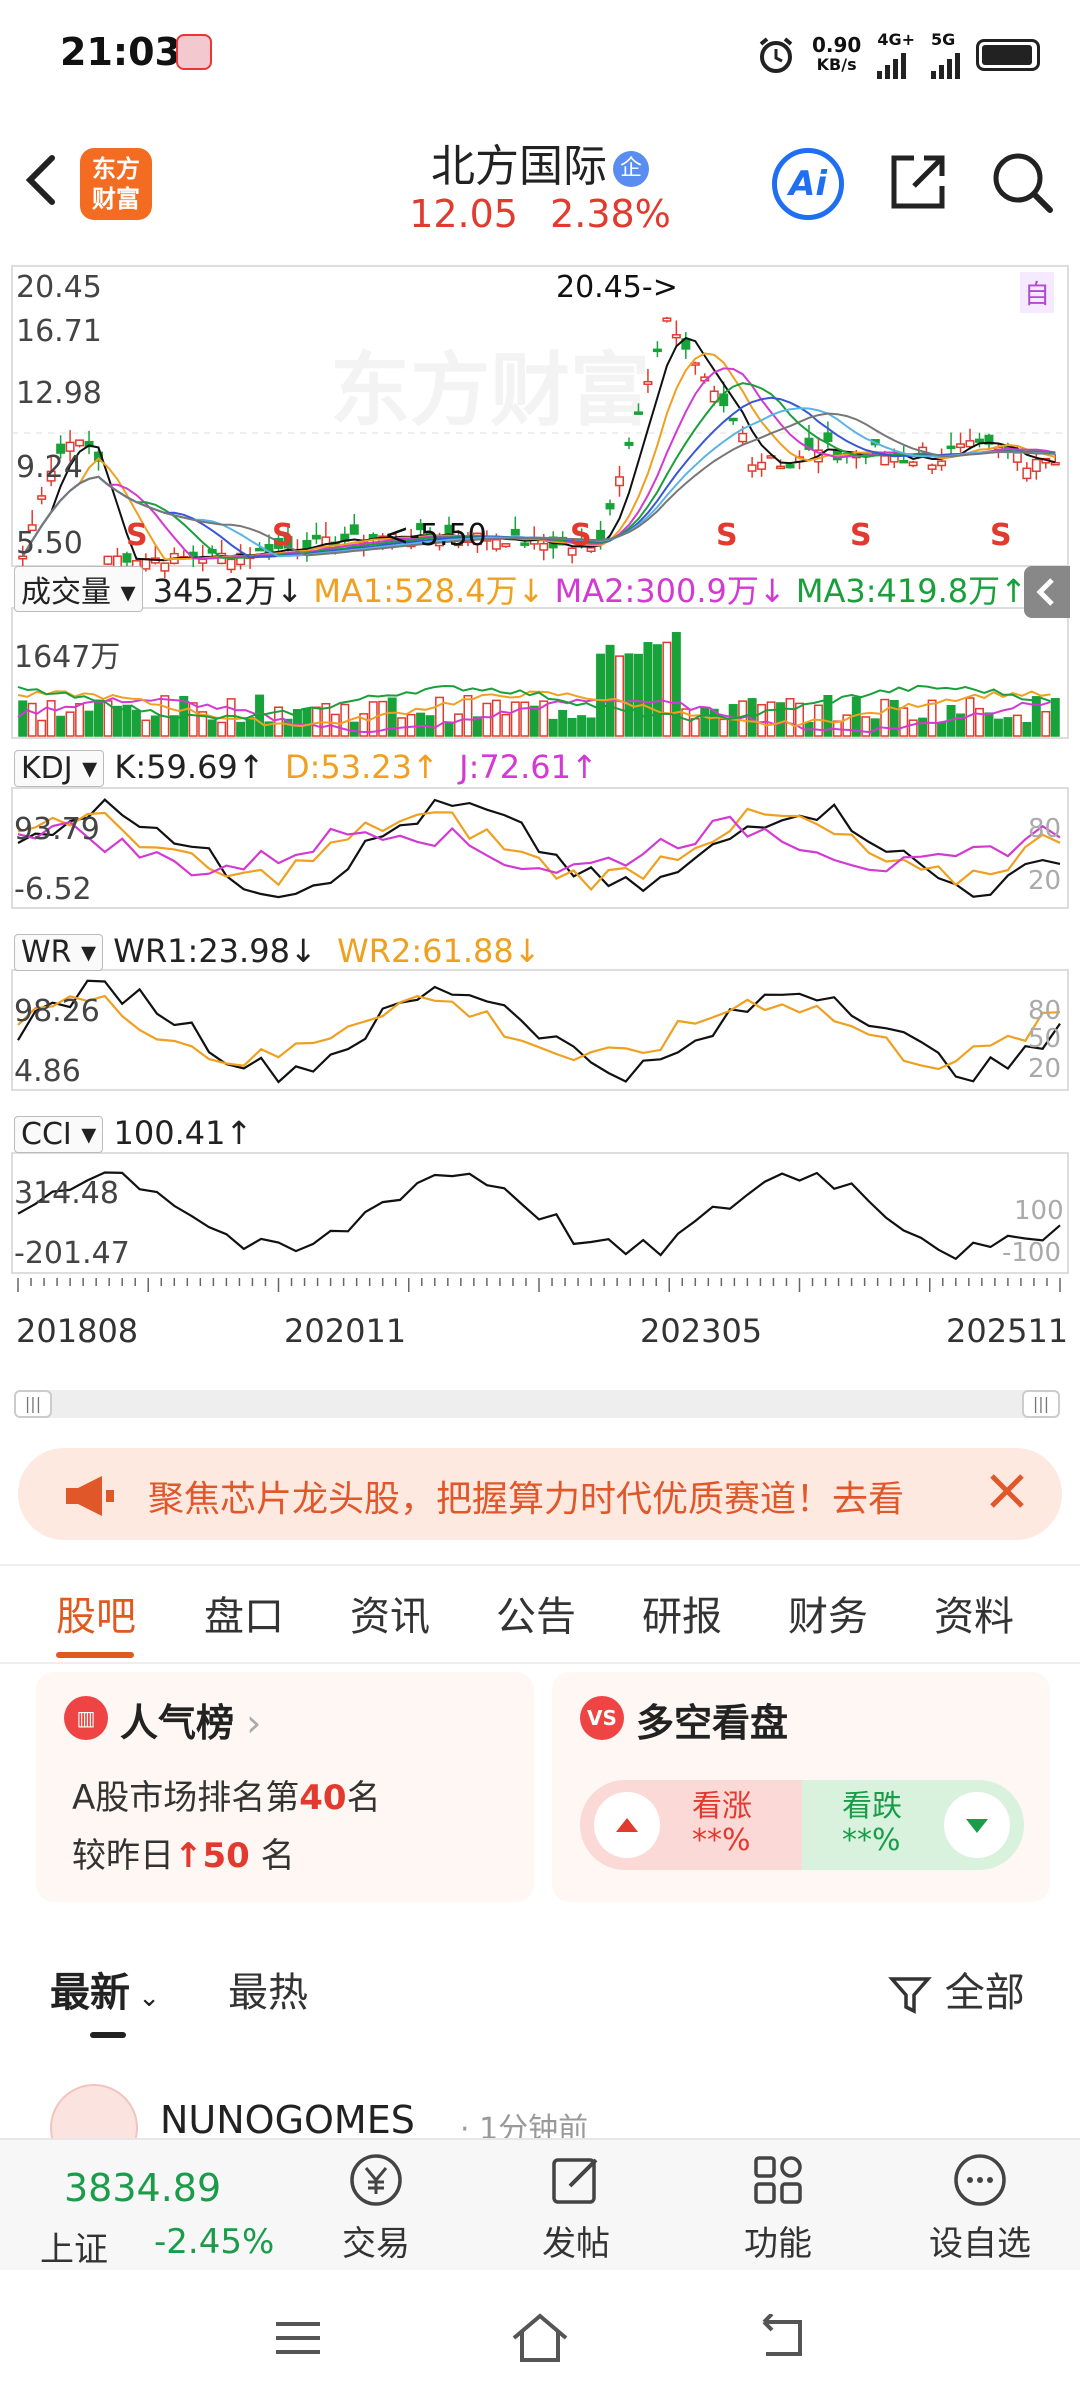 This screenshot has width=1080, height=2400. I want to click on banner-close-button, so click(1007, 1497).